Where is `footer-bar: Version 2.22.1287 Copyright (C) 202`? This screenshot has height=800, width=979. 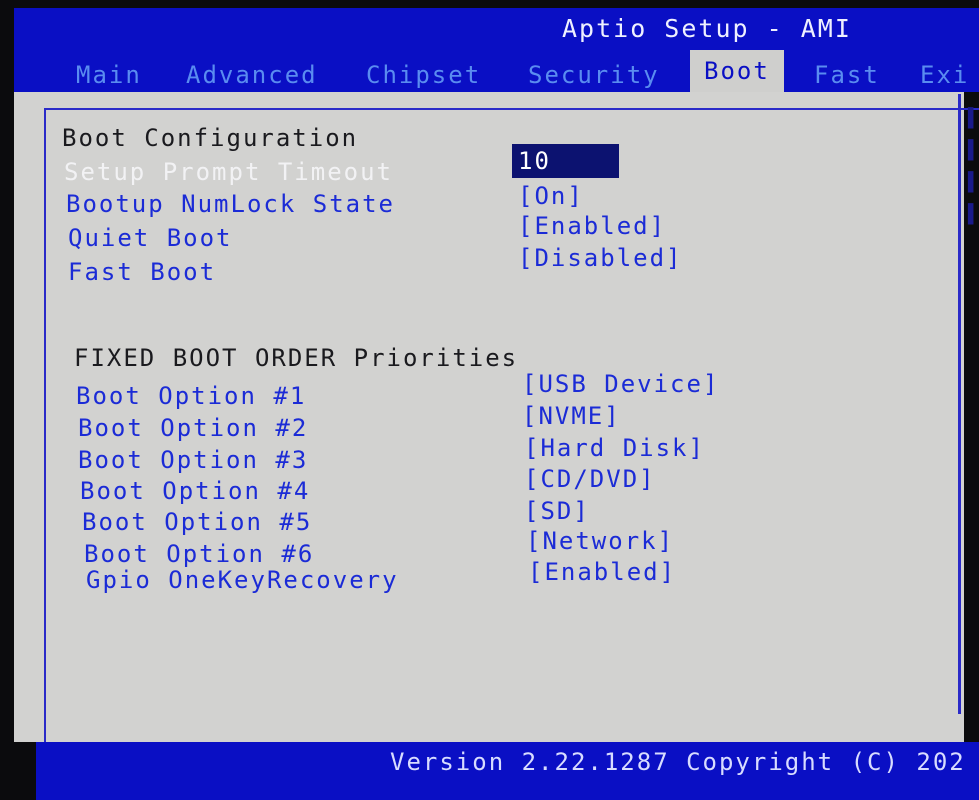
footer-bar: Version 2.22.1287 Copyright (C) 202 is located at coordinates (507, 771).